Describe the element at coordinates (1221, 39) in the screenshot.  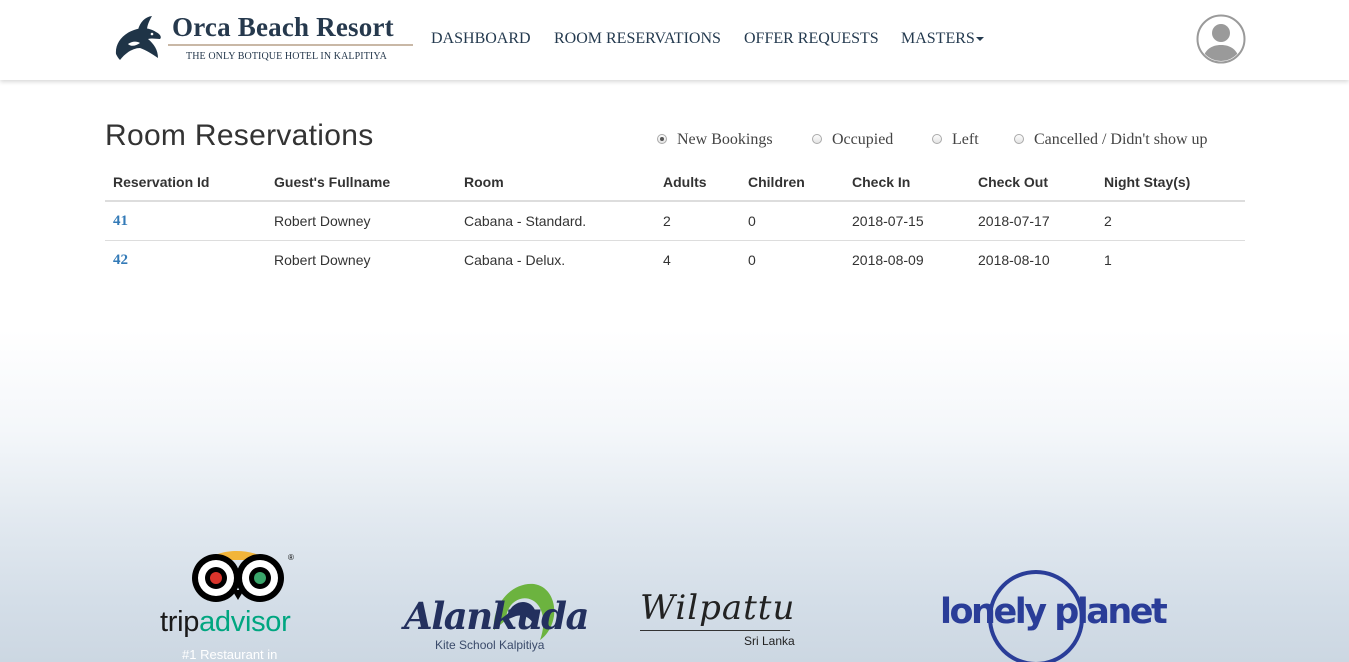
I see `user-avatar-icon` at that location.